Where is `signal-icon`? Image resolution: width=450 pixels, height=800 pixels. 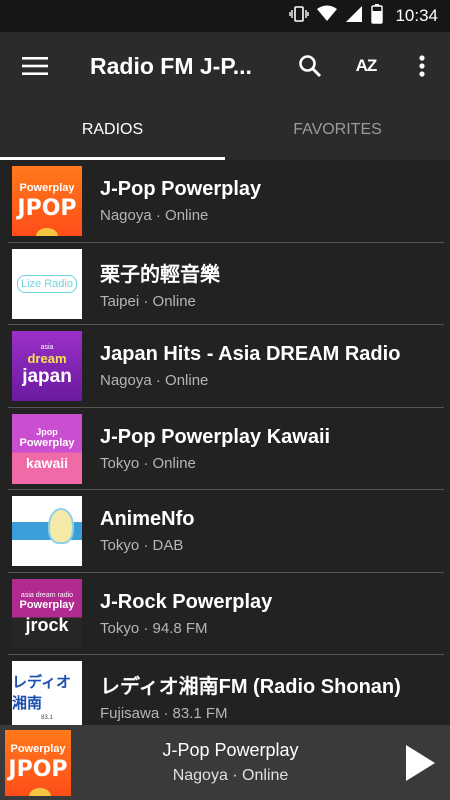
signal-icon is located at coordinates (354, 16).